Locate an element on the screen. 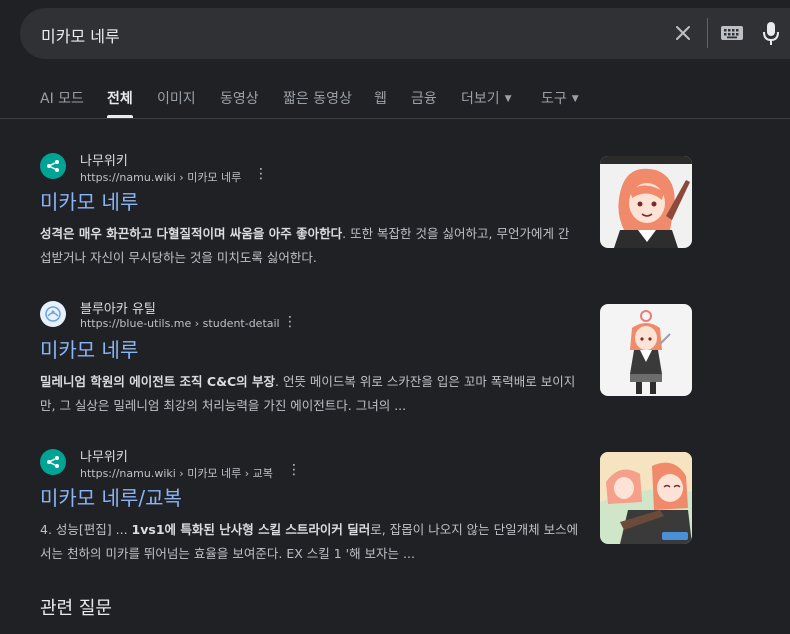  tab-short-videos: 짧은 동영상 is located at coordinates (317, 98).